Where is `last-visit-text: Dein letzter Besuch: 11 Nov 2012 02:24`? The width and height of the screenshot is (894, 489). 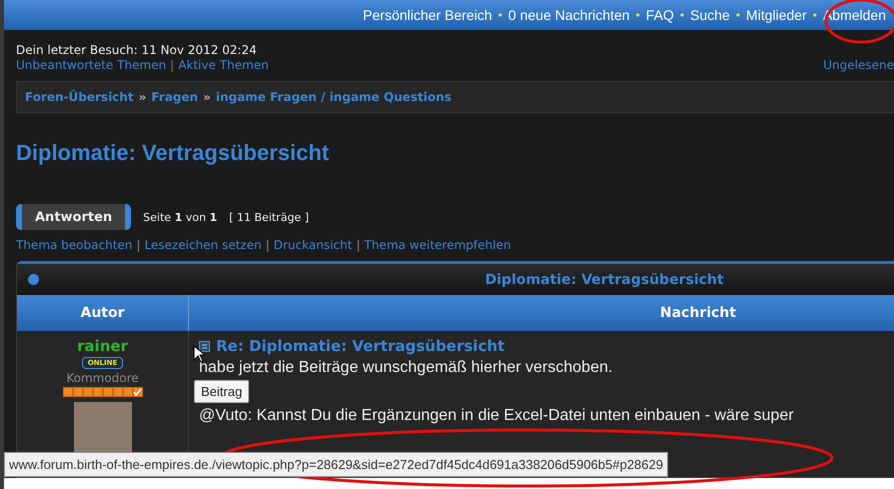
last-visit-text: Dein letzter Besuch: 11 Nov 2012 02:24 is located at coordinates (137, 50).